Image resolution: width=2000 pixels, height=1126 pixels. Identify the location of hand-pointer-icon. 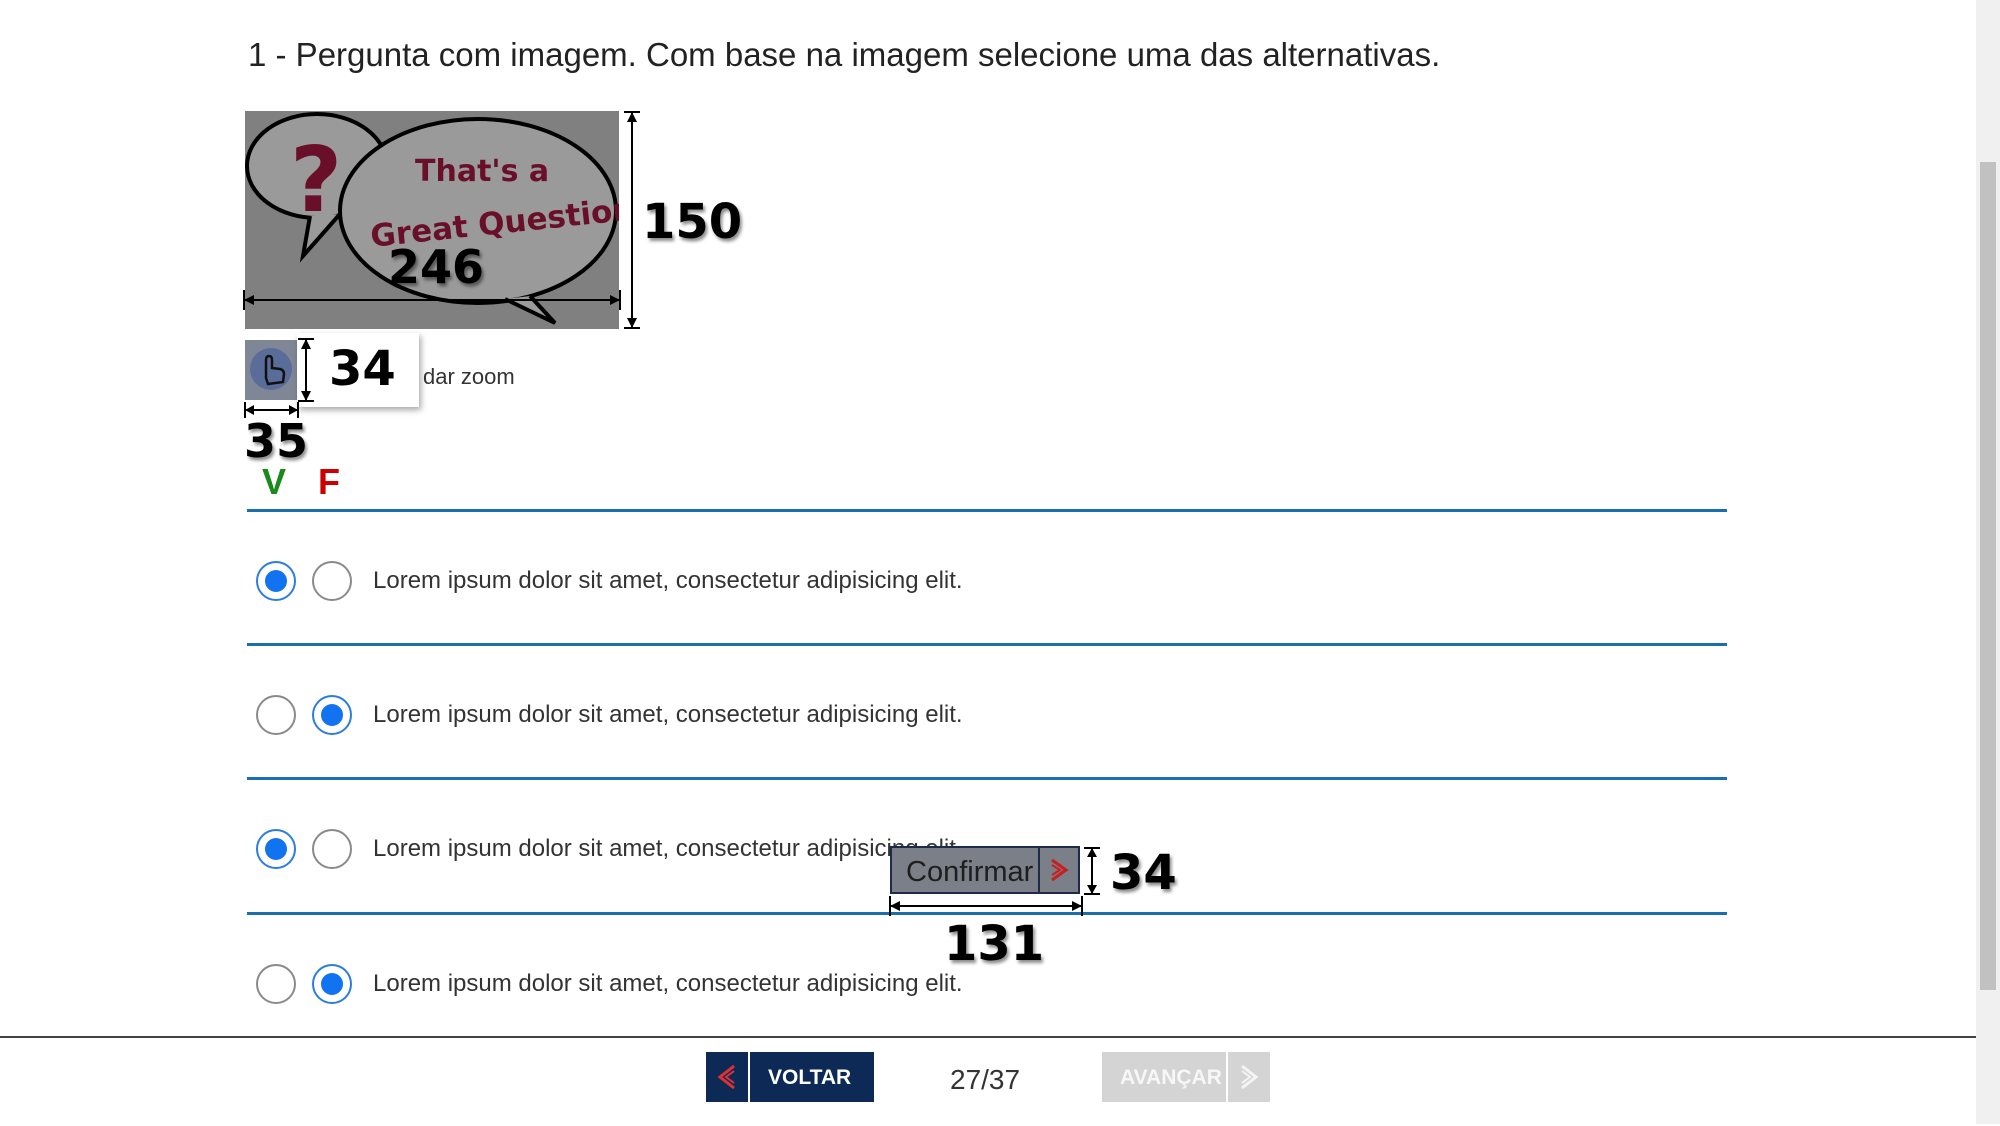
(271, 369).